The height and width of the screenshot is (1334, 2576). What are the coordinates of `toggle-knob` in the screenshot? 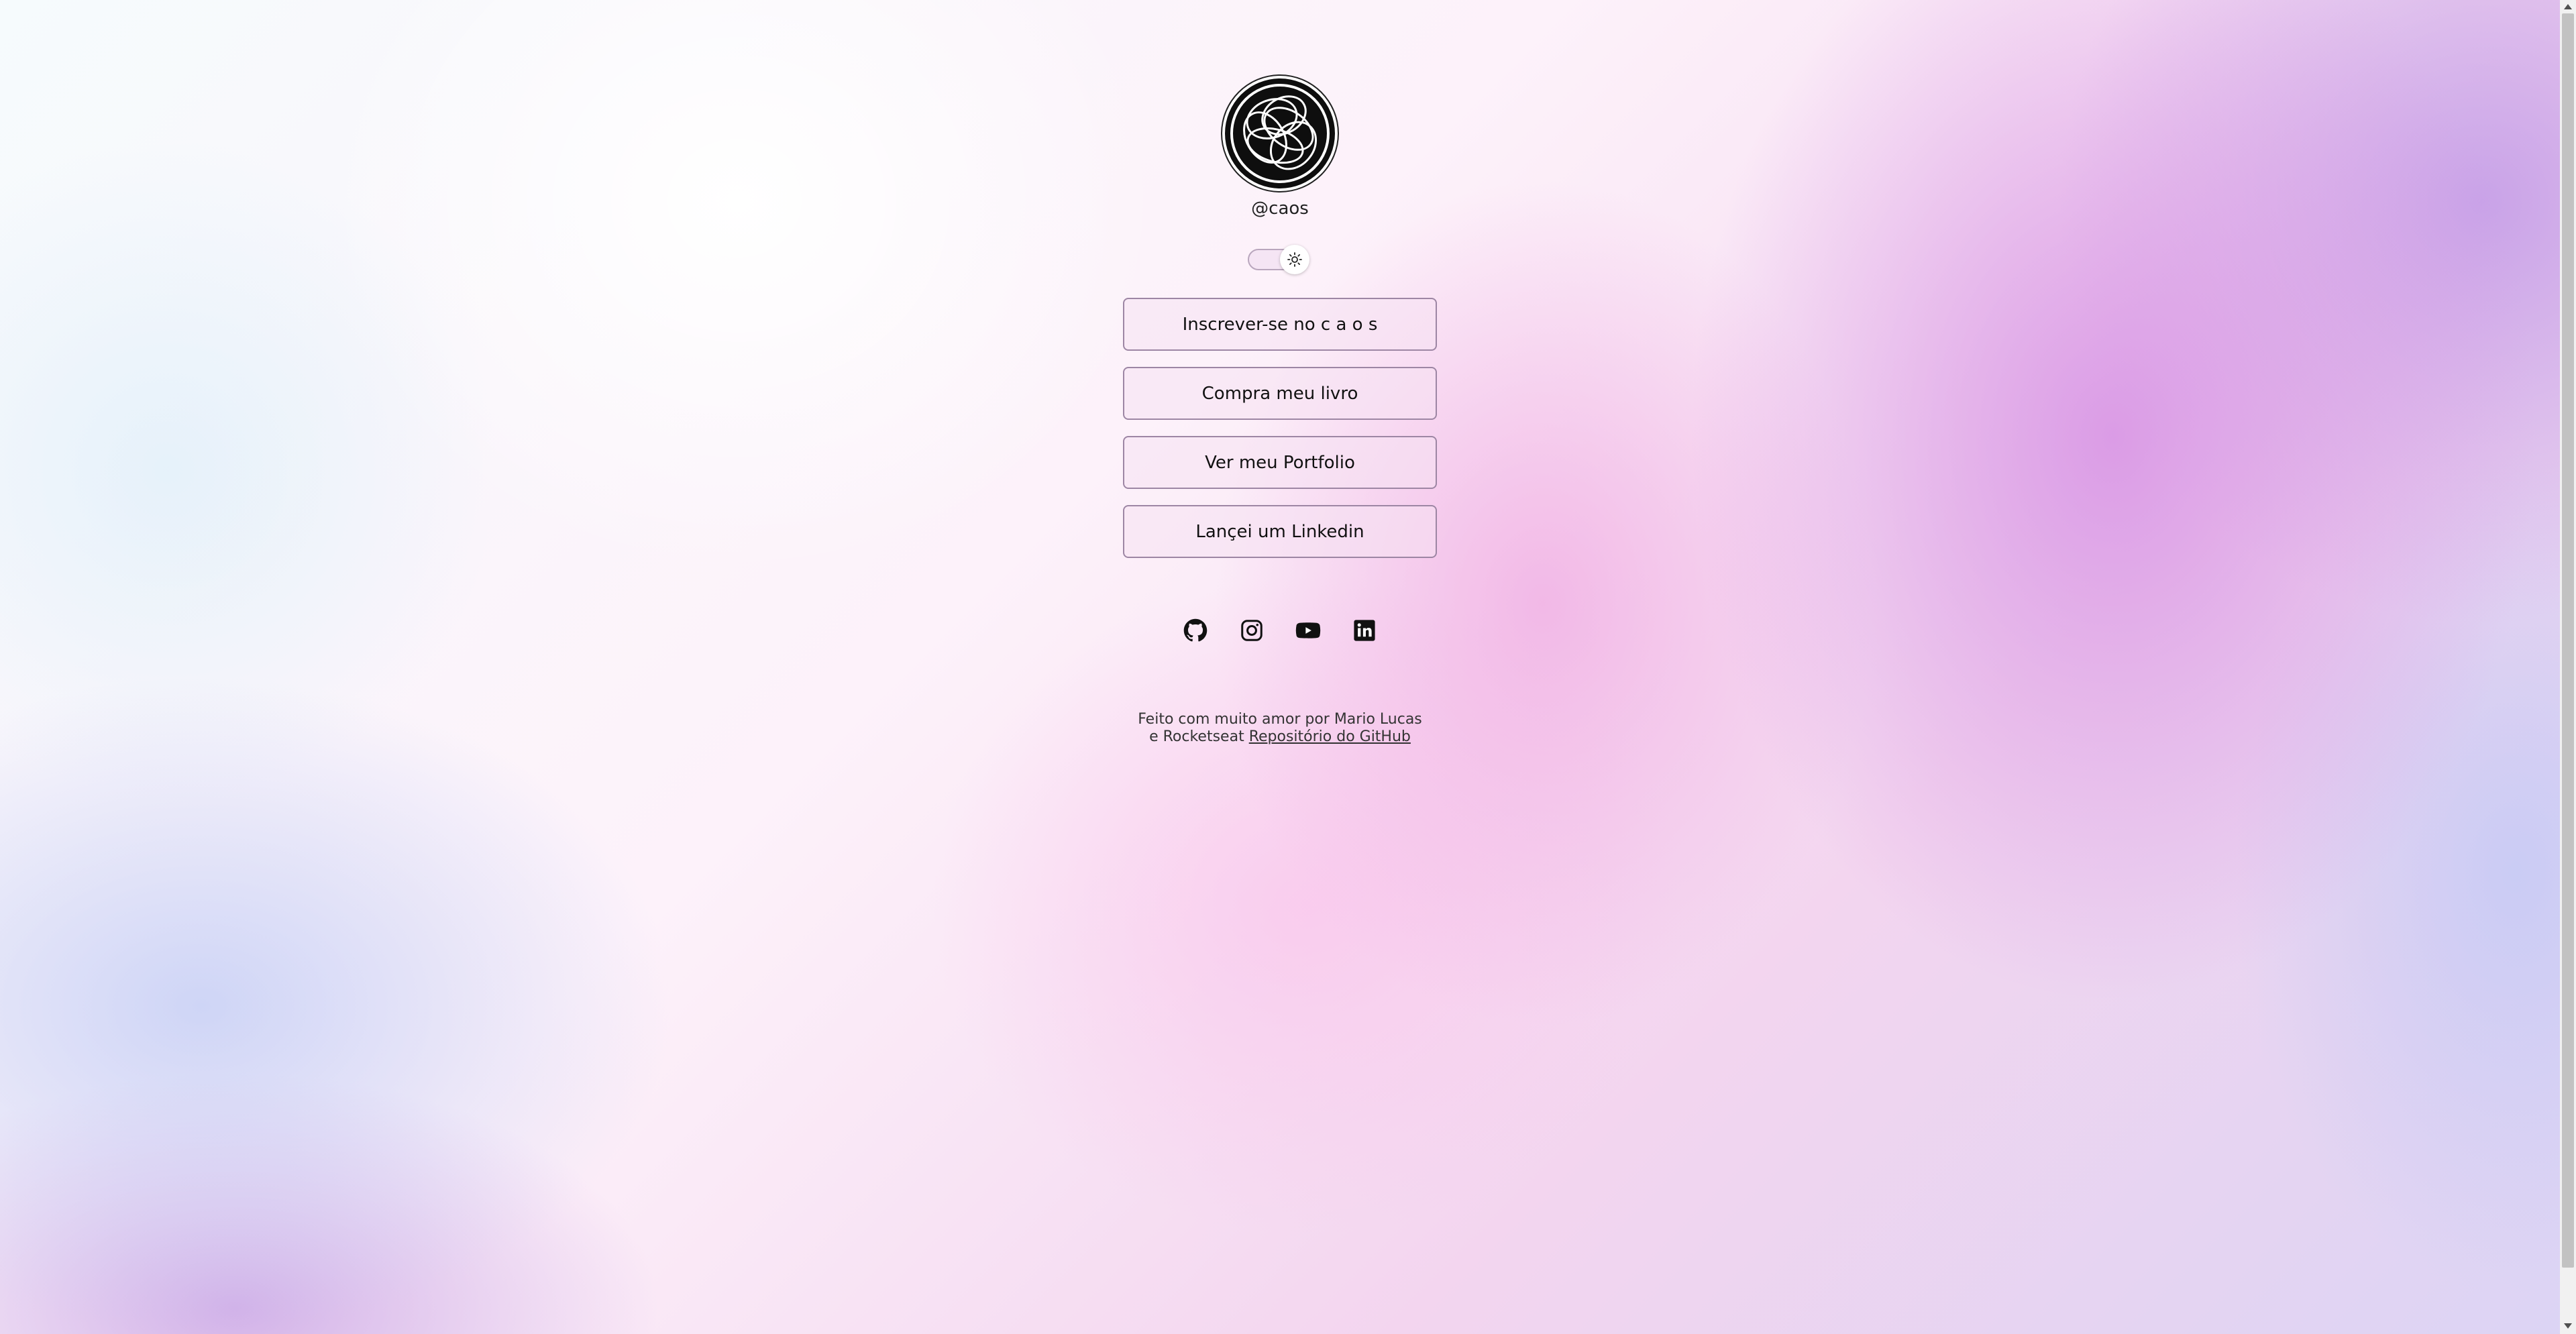 It's located at (1294, 259).